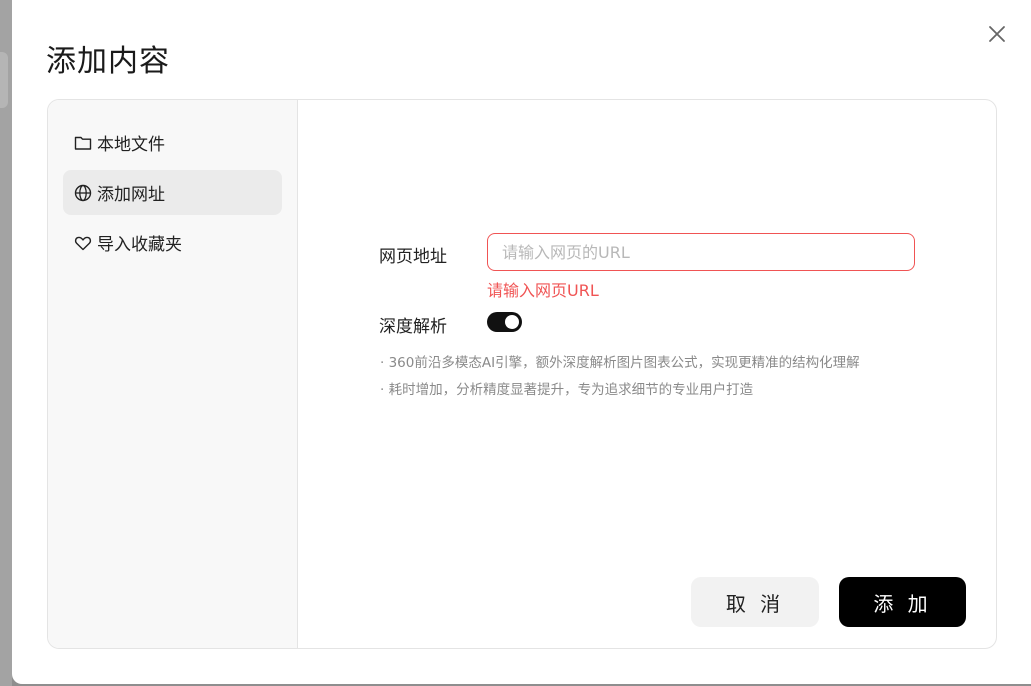 This screenshot has width=1031, height=686. I want to click on backdrop-card, so click(4, 80).